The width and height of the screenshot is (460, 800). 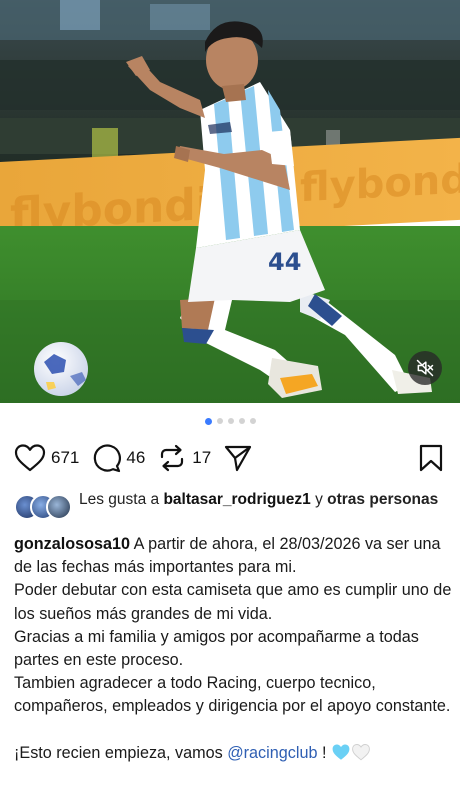 I want to click on liked-by-user: baltasar_rodriguez1, so click(x=236, y=499).